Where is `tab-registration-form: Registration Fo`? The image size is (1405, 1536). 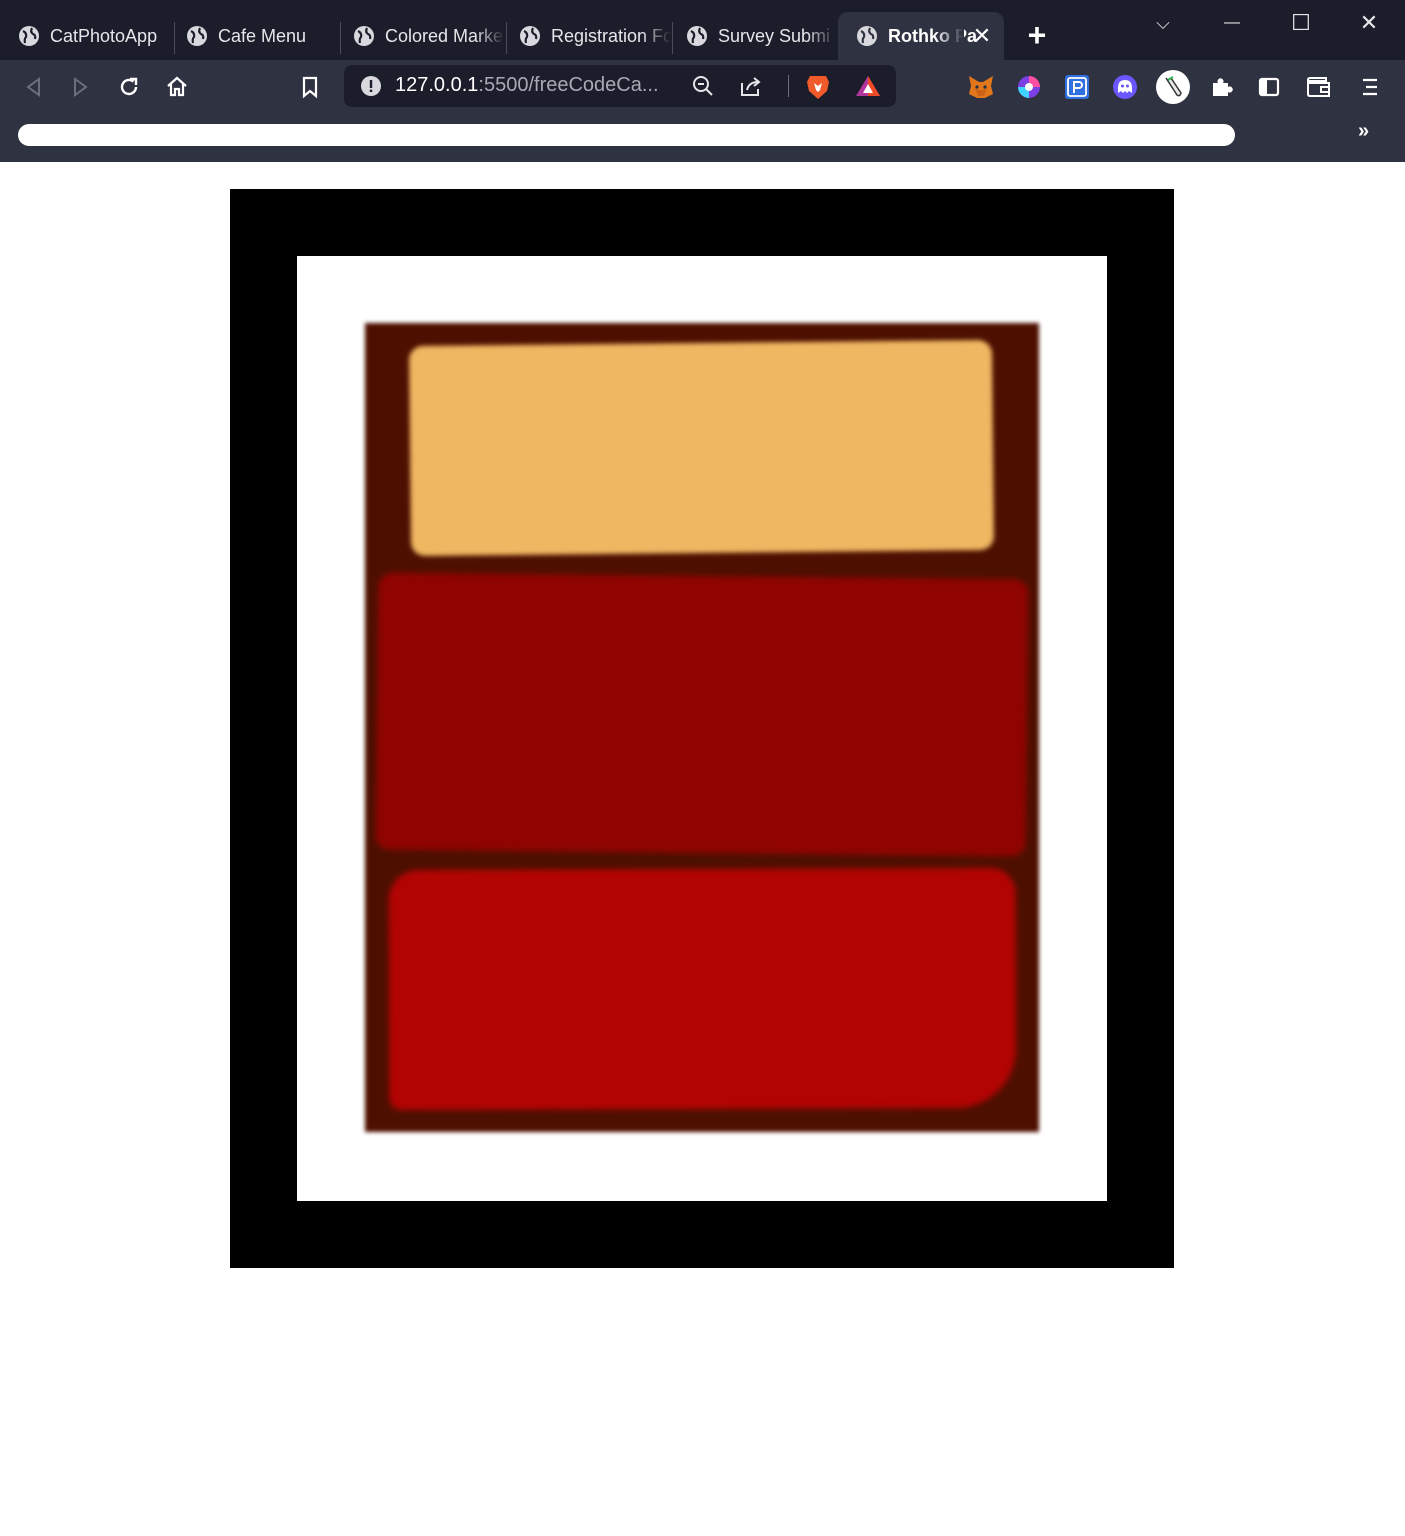 tab-registration-form: Registration Fo is located at coordinates (586, 36).